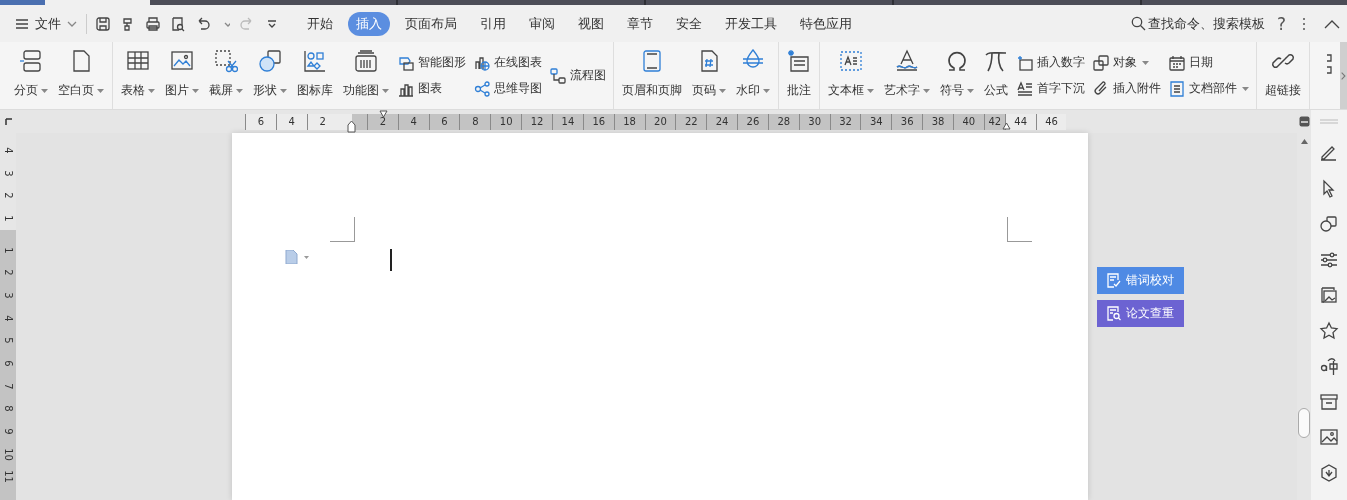 The height and width of the screenshot is (500, 1347). Describe the element at coordinates (753, 75) in the screenshot. I see `ribbon-button: 水印` at that location.